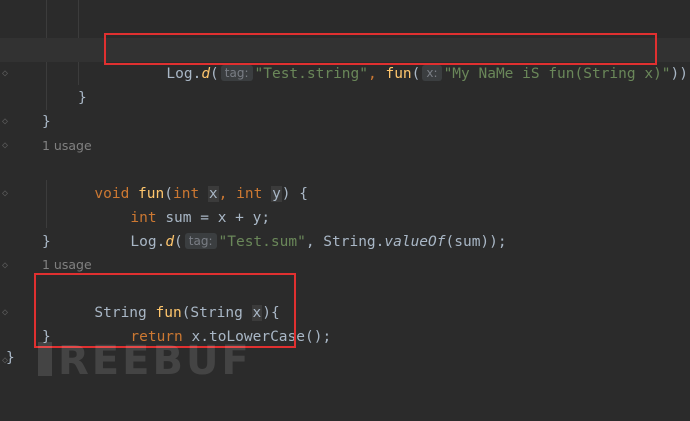 The width and height of the screenshot is (690, 421). Describe the element at coordinates (432, 73) in the screenshot. I see `param-hint: x:` at that location.